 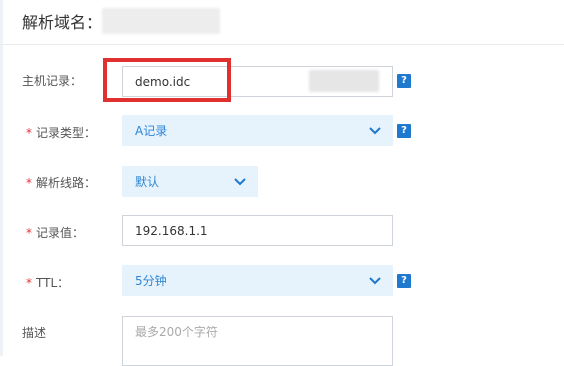 I want to click on ttl-label: * TTL：, so click(x=47, y=282).